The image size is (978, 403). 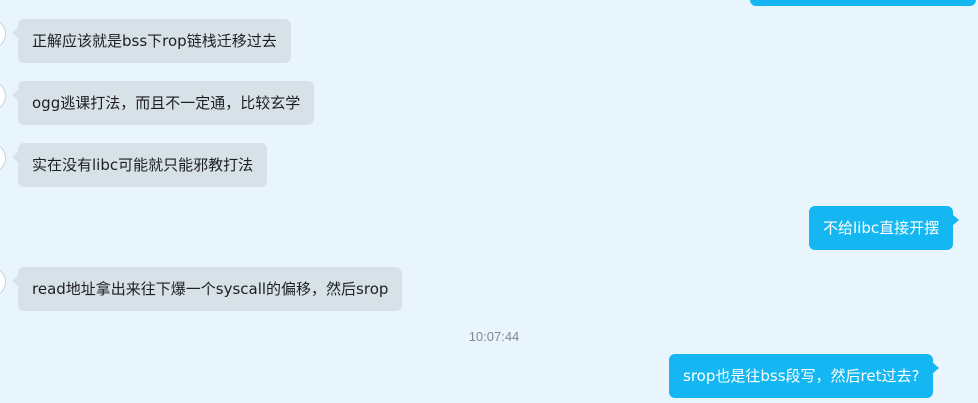 I want to click on outgoing-message-bubble: srop也是往bss段写，然后ret过去?, so click(x=804, y=376).